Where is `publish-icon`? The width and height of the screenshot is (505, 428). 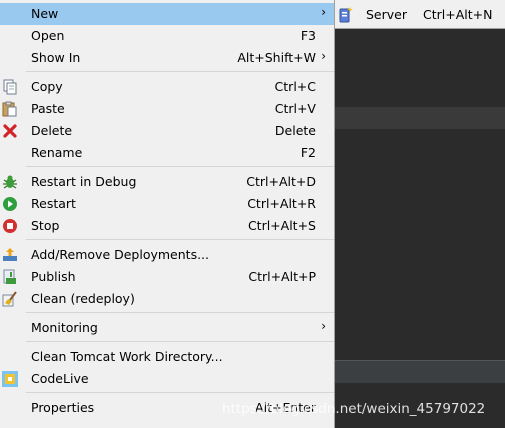
publish-icon is located at coordinates (10, 277).